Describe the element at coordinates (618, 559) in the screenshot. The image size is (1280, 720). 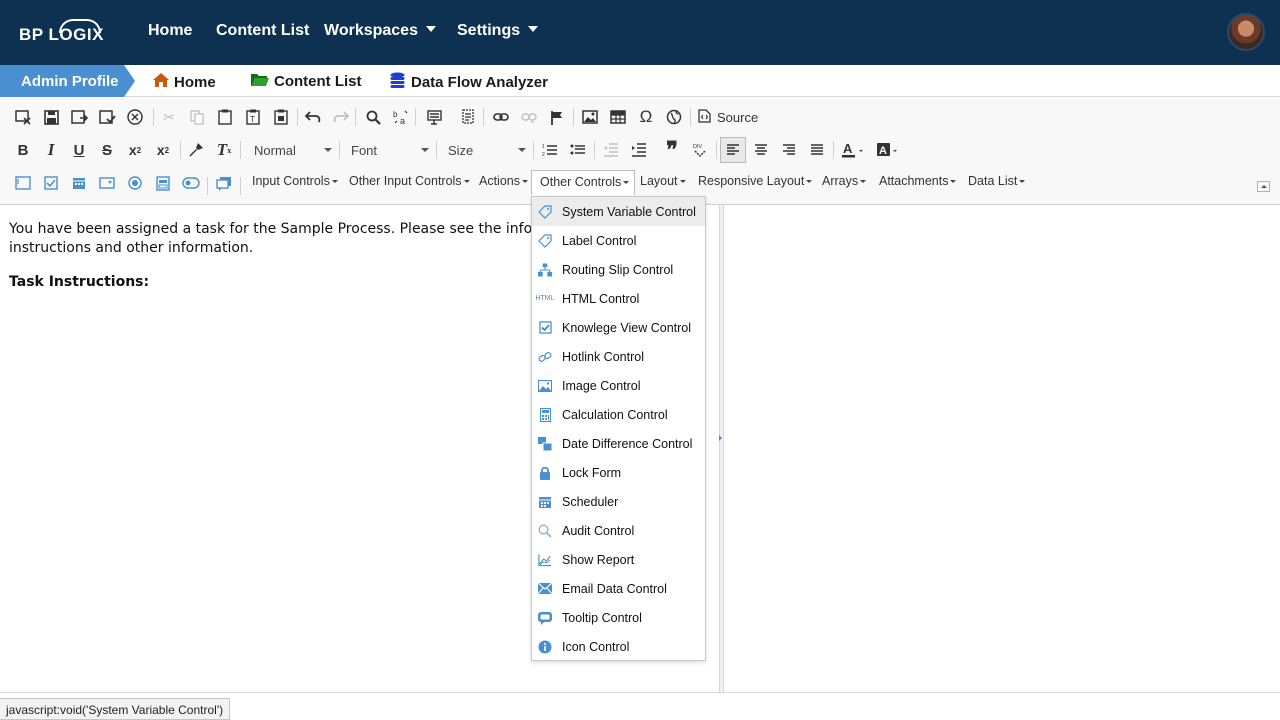
I see `menu-item-show-report: Show Report` at that location.